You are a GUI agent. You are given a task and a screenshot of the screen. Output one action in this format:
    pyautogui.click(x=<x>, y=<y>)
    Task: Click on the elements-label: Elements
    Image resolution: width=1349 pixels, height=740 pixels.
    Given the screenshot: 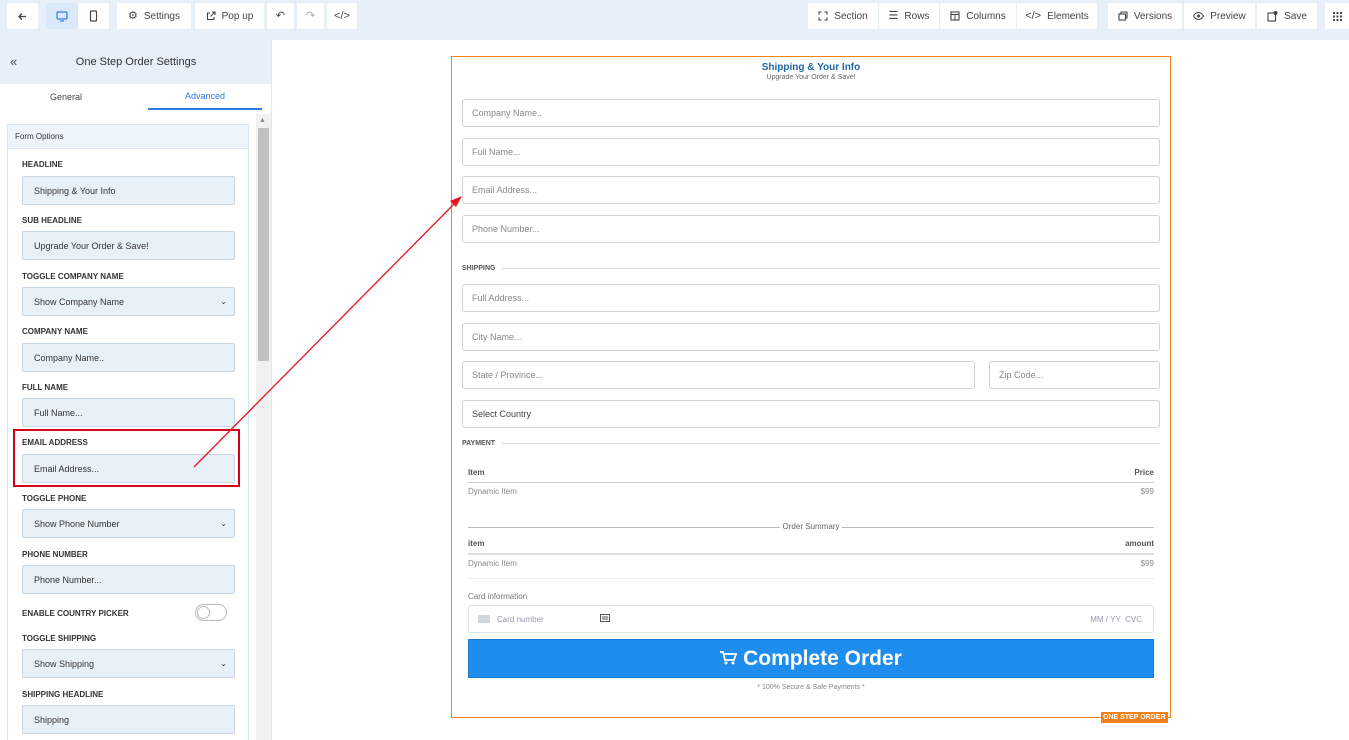 What is the action you would take?
    pyautogui.click(x=1068, y=16)
    